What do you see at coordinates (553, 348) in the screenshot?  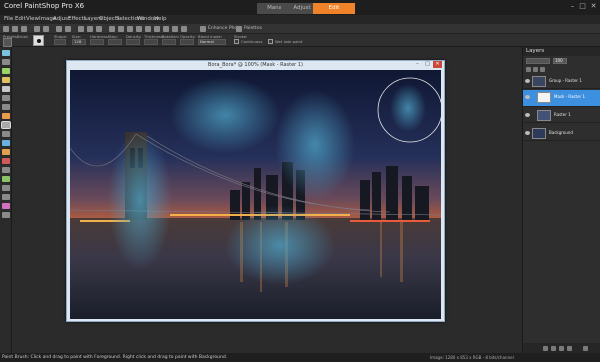 I see `mask-layer-icon` at bounding box center [553, 348].